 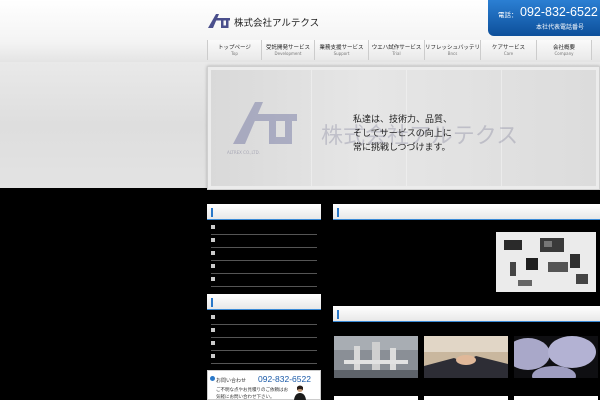 What do you see at coordinates (376, 357) in the screenshot?
I see `service-thumbnail-robot` at bounding box center [376, 357].